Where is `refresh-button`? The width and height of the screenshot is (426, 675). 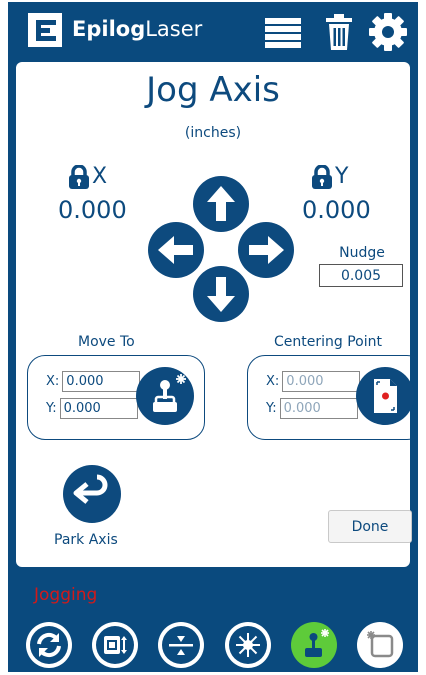
refresh-button is located at coordinates (49, 645).